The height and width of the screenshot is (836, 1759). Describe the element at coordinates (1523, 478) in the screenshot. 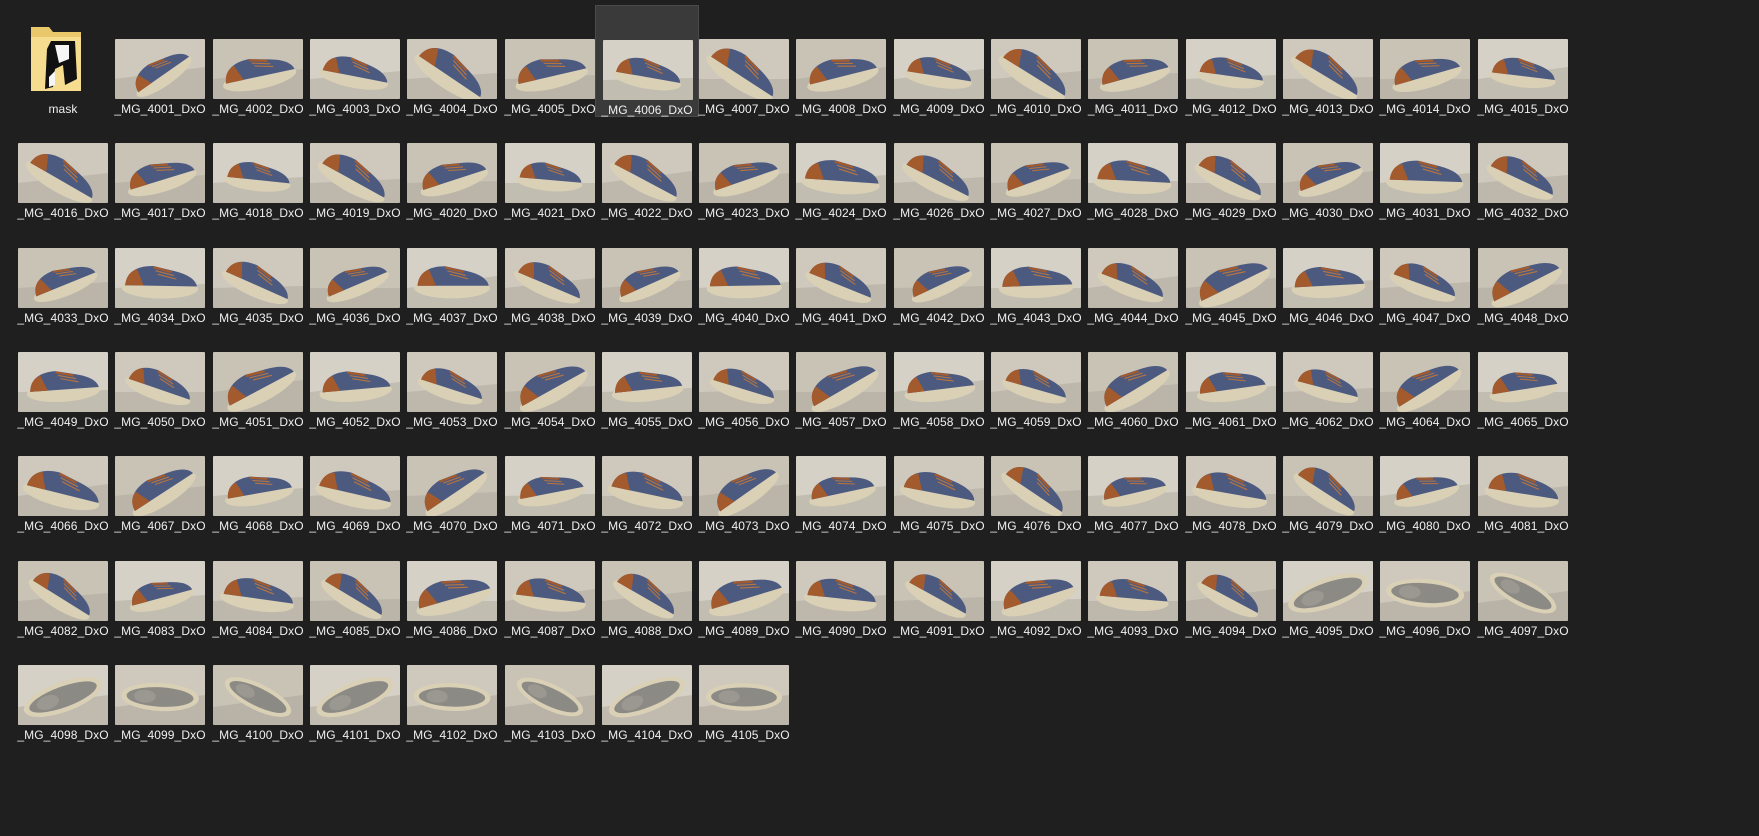

I see `file-item: _MG_4081_DxO` at that location.